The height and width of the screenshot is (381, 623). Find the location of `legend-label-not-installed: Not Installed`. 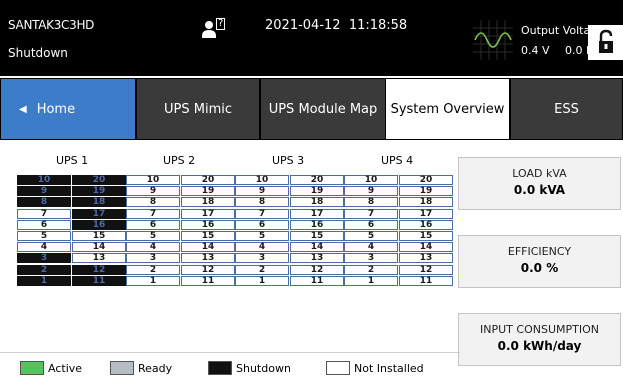

legend-label-not-installed: Not Installed is located at coordinates (389, 368).